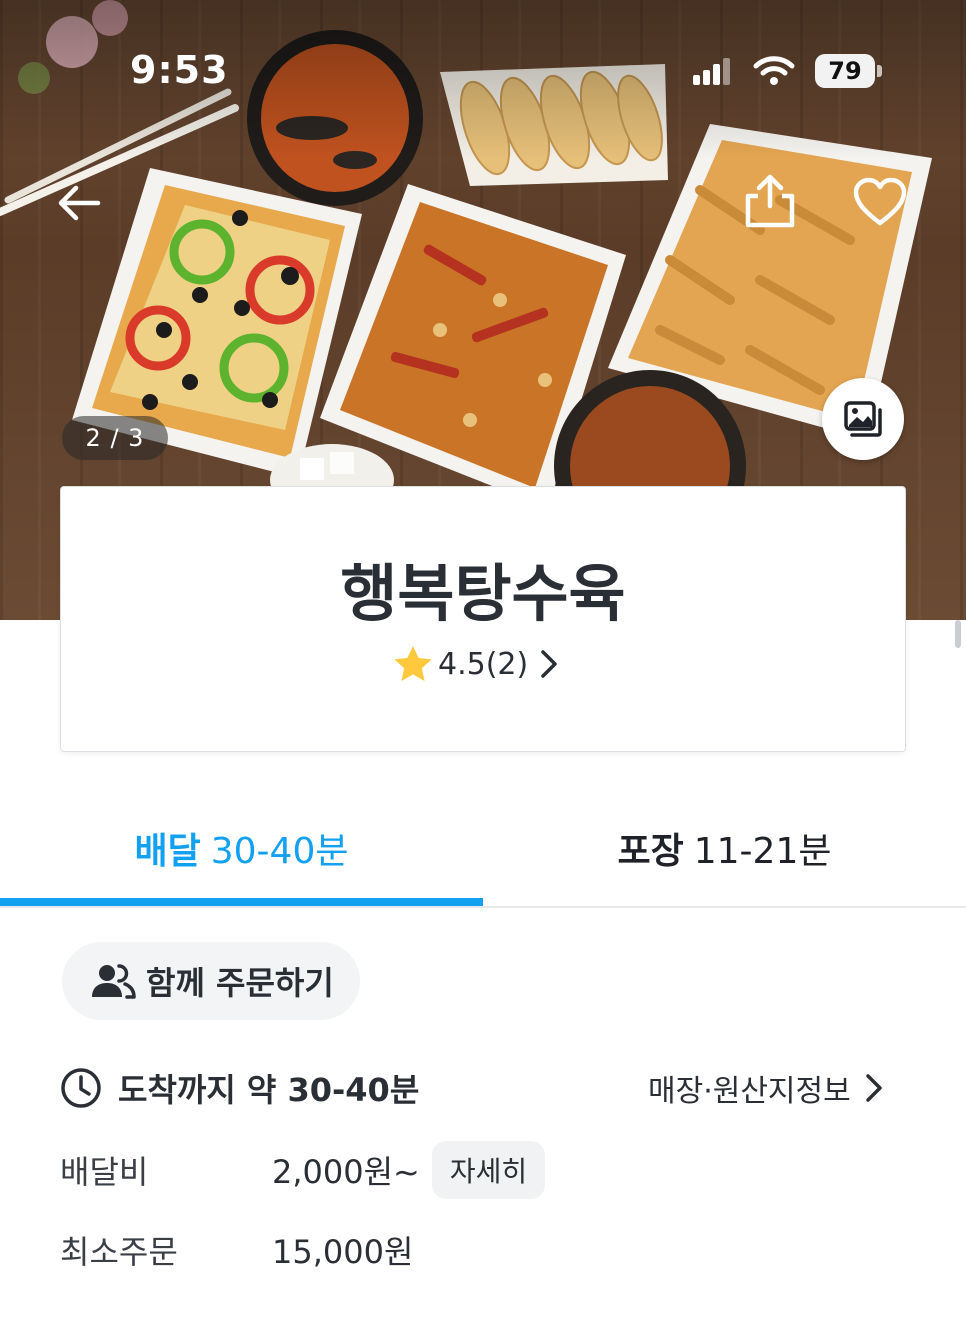 Image resolution: width=966 pixels, height=1334 pixels. Describe the element at coordinates (650, 851) in the screenshot. I see `tab-pickup-label: 포장` at that location.